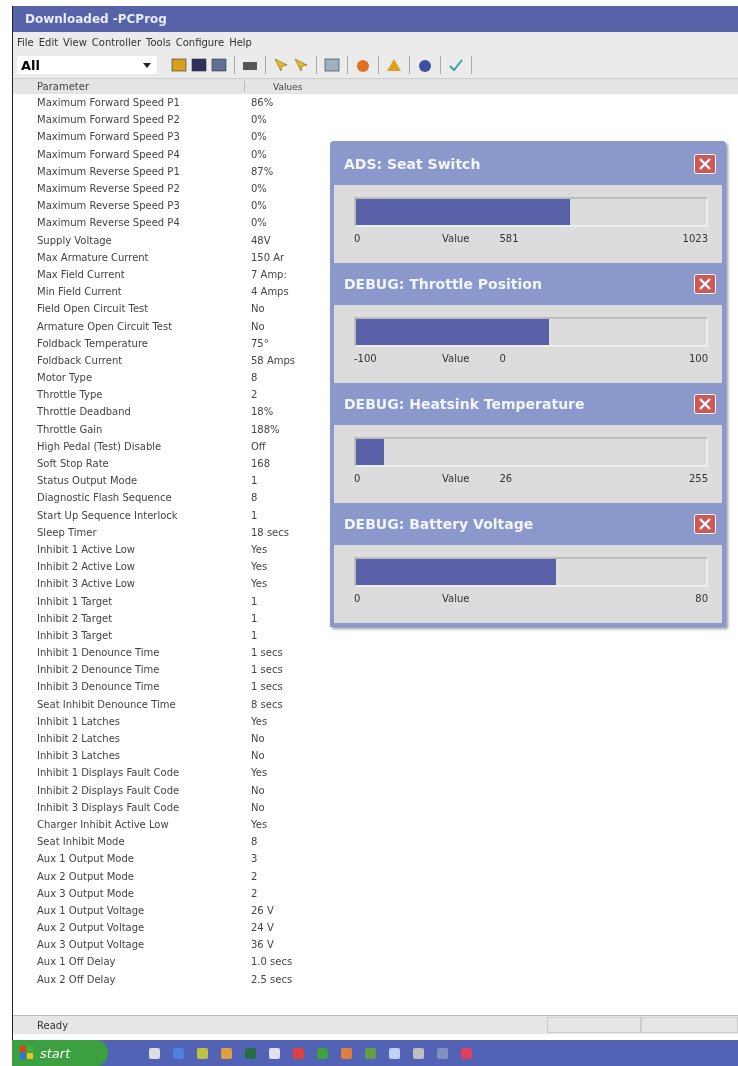 This screenshot has height=1066, width=738. Describe the element at coordinates (439, 524) in the screenshot. I see `monitor-title: DEBUG: Battery Voltage` at that location.